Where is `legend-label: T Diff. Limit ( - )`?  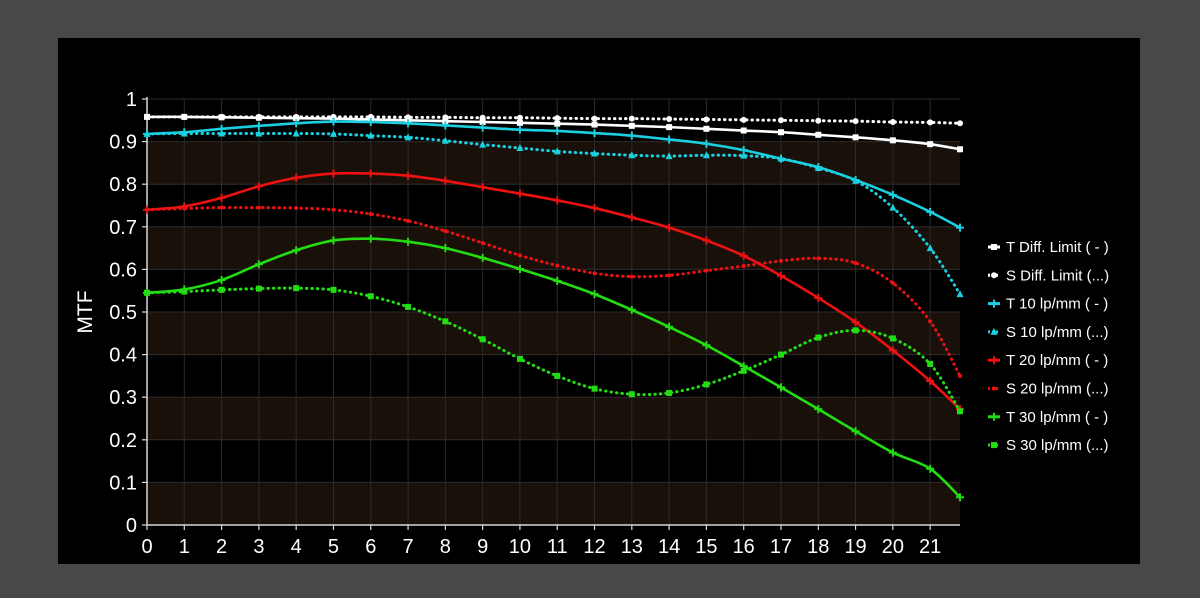 legend-label: T Diff. Limit ( - ) is located at coordinates (1057, 247).